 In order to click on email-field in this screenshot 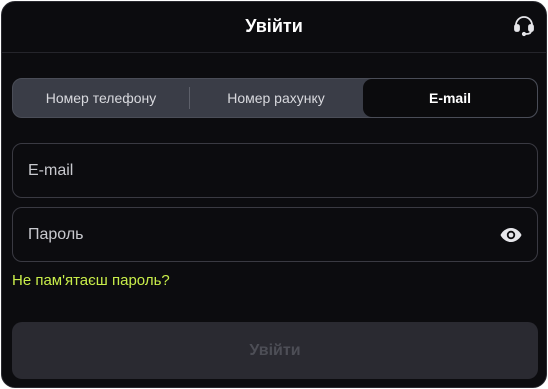, I will do `click(275, 170)`.